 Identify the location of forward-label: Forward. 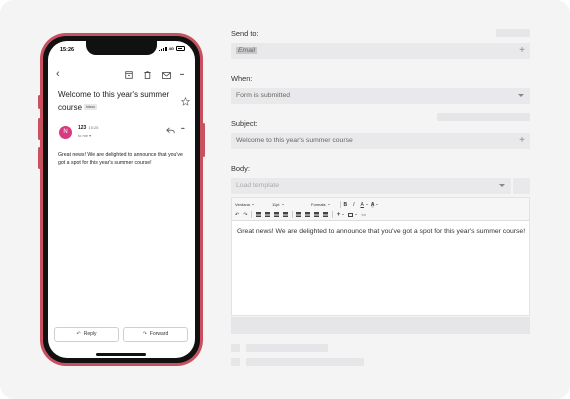
(159, 334).